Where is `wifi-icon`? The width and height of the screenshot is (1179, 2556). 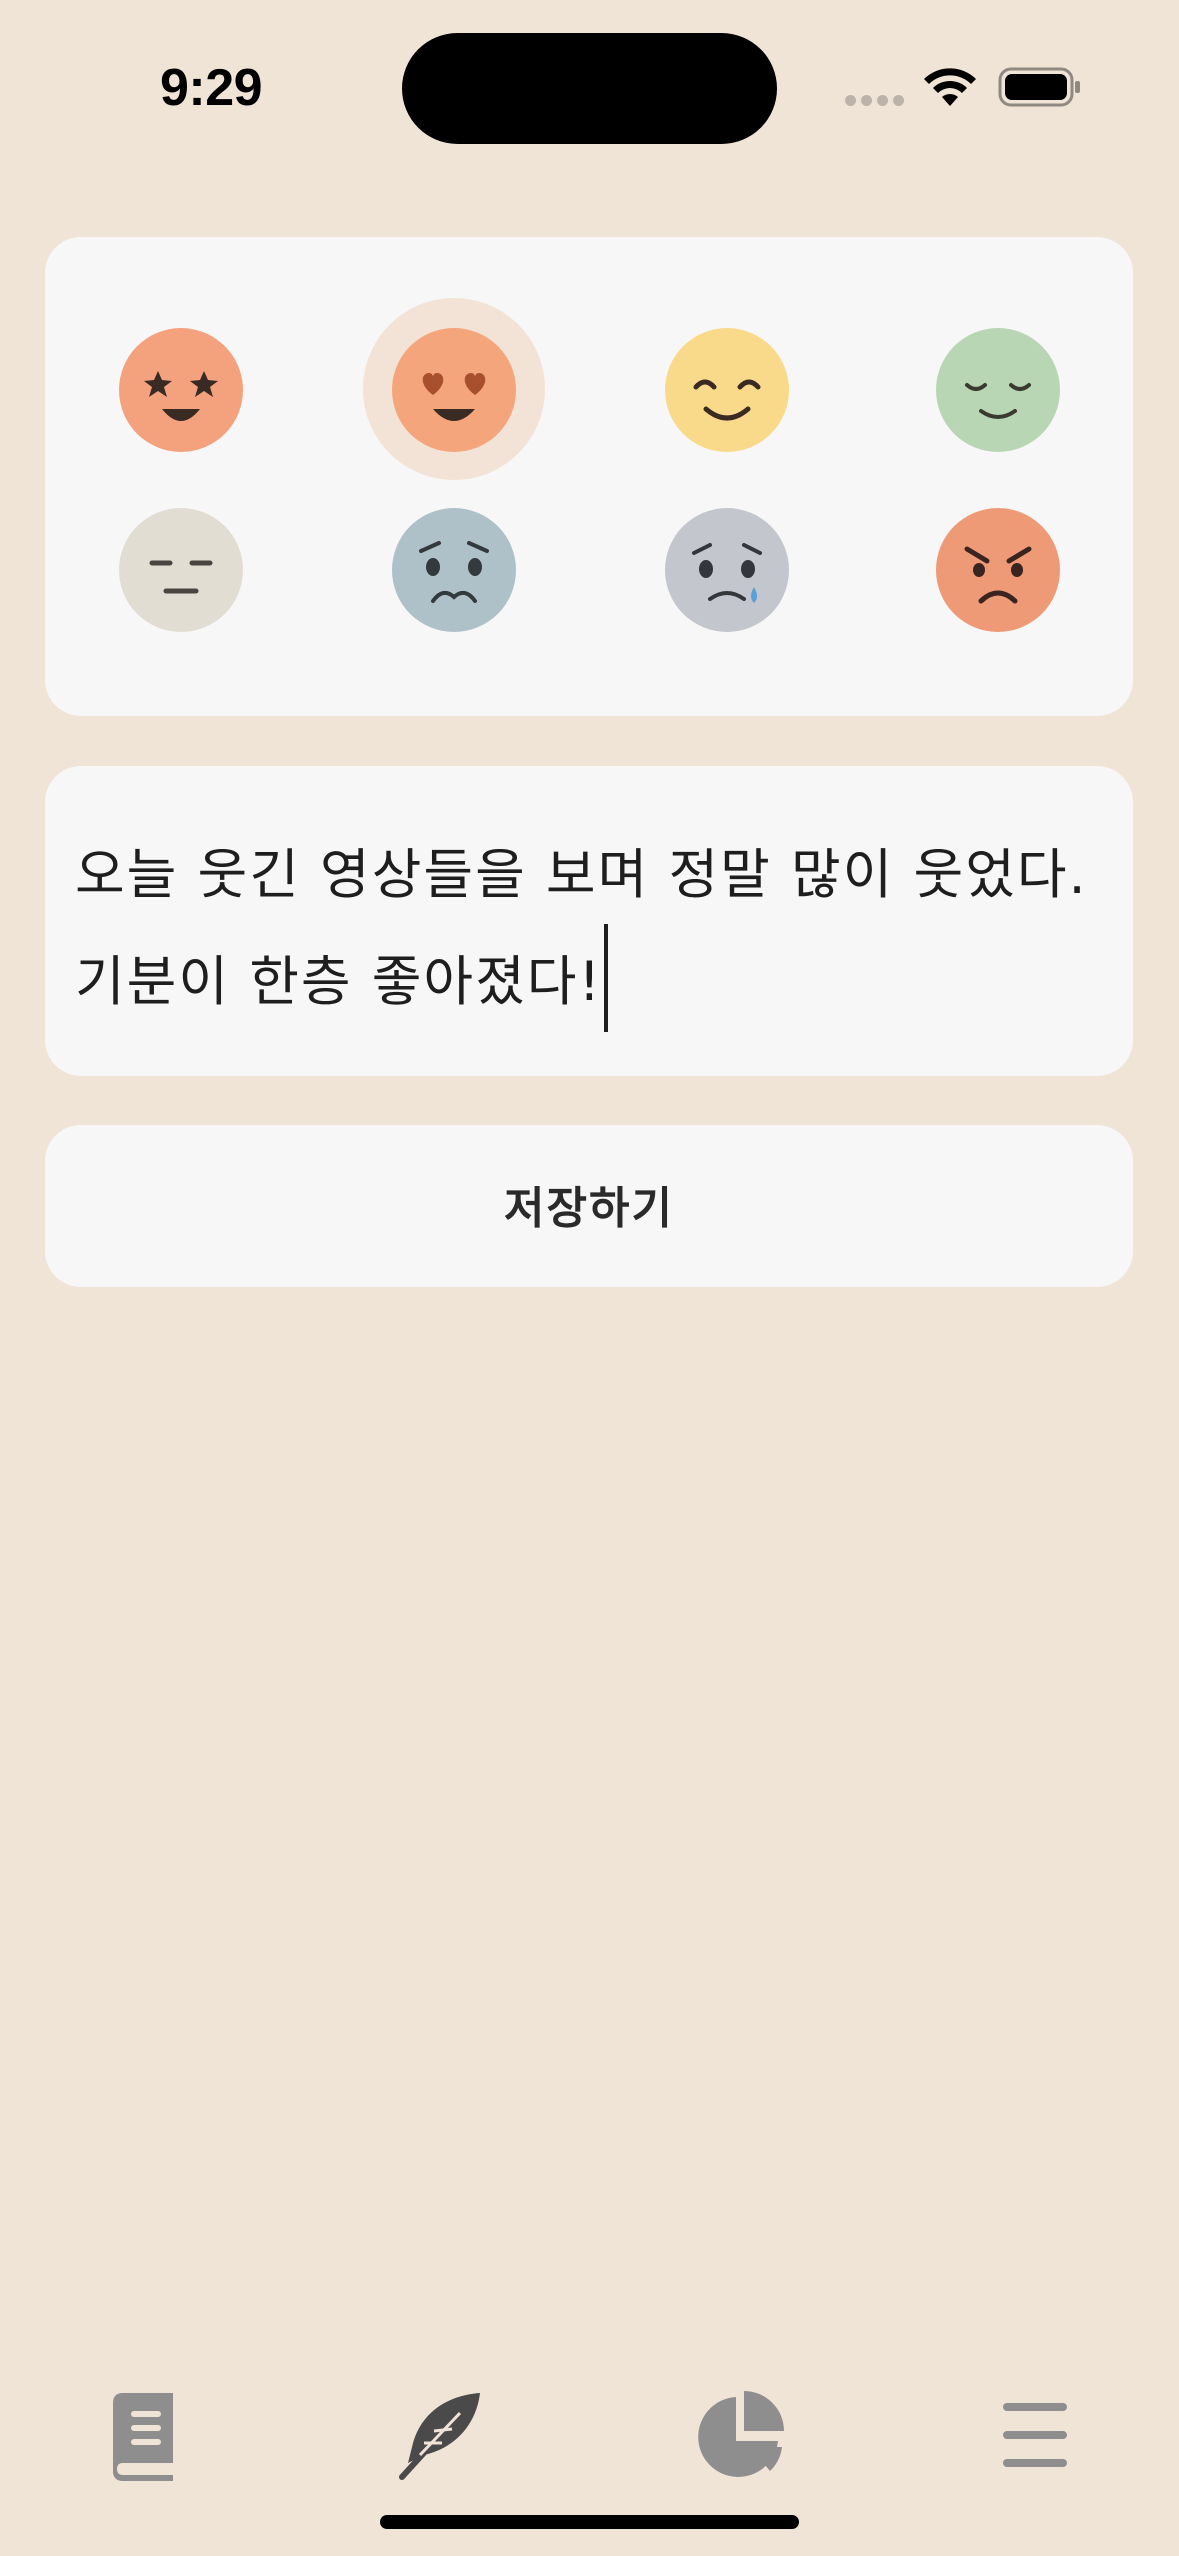
wifi-icon is located at coordinates (950, 87).